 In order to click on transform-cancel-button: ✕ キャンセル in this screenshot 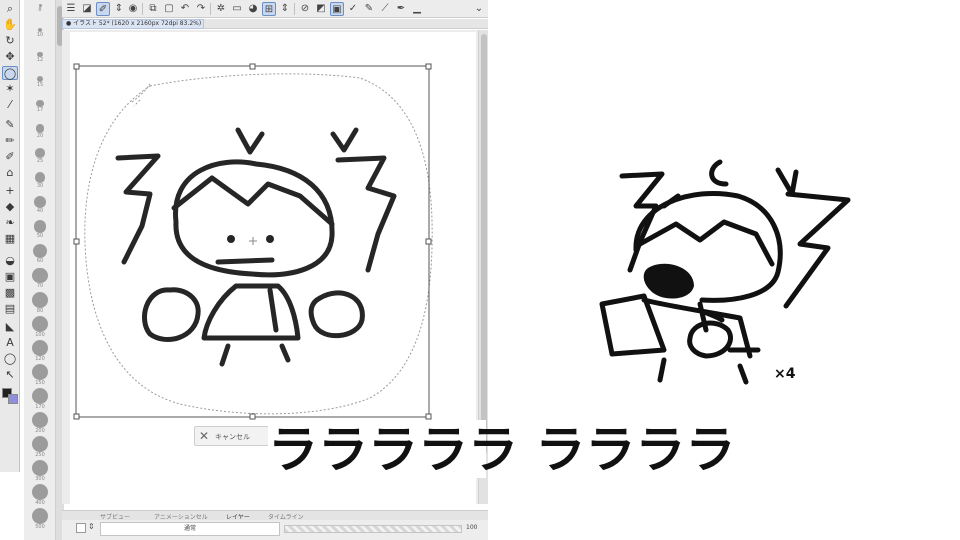, I will do `click(235, 436)`.